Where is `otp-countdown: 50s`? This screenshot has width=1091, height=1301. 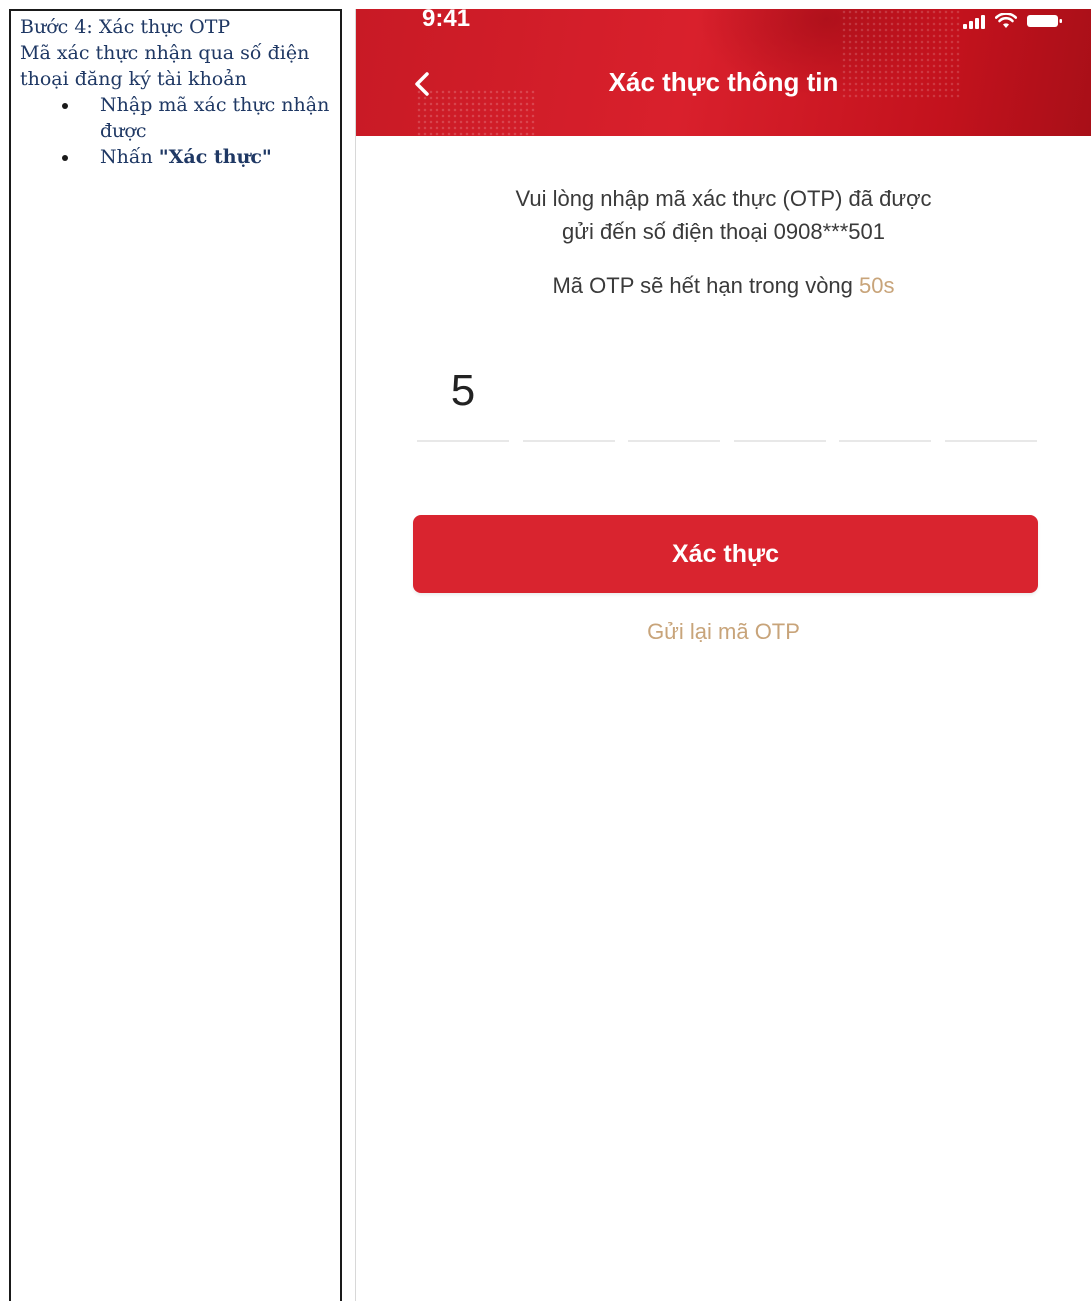
otp-countdown: 50s is located at coordinates (877, 285).